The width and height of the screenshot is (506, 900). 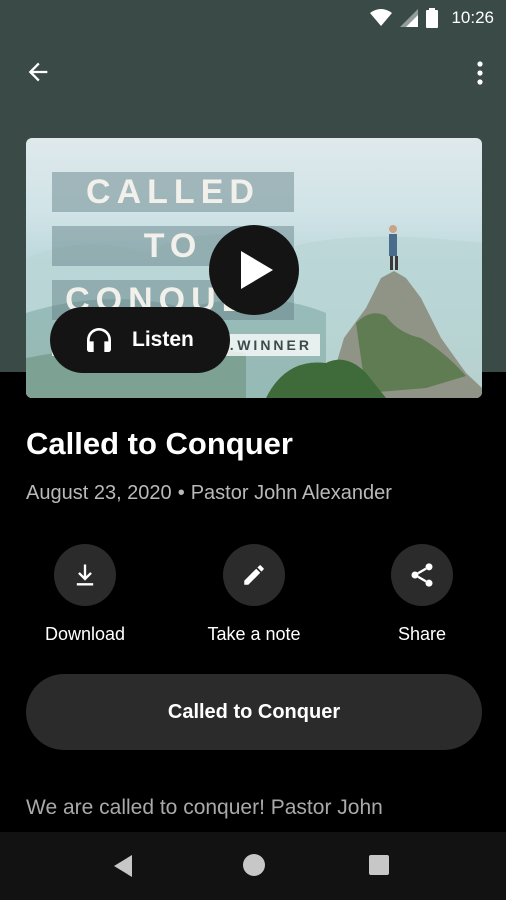 I want to click on download-button, so click(x=85, y=575).